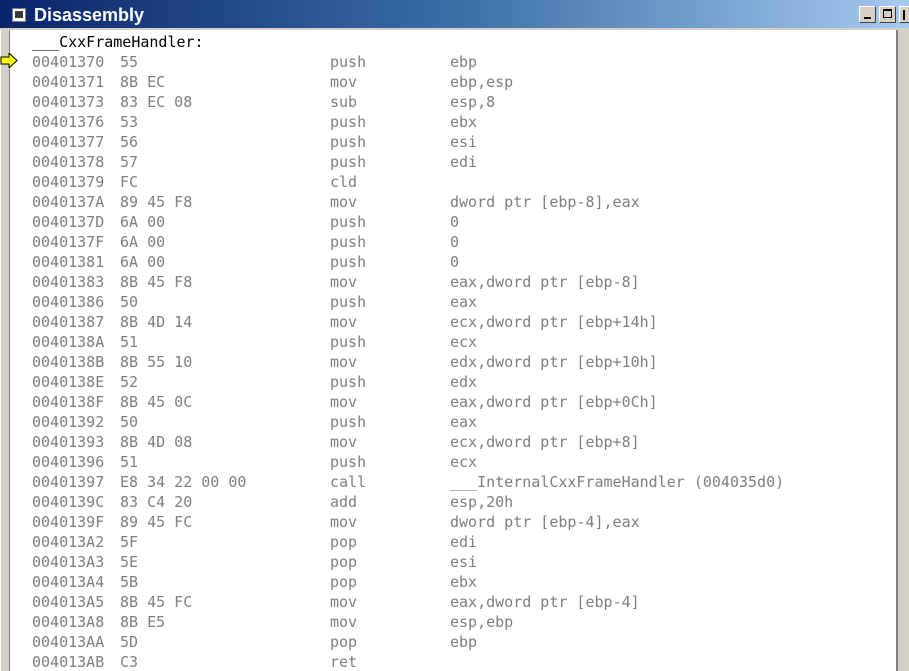 This screenshot has width=909, height=671. I want to click on minimize-button, so click(867, 14).